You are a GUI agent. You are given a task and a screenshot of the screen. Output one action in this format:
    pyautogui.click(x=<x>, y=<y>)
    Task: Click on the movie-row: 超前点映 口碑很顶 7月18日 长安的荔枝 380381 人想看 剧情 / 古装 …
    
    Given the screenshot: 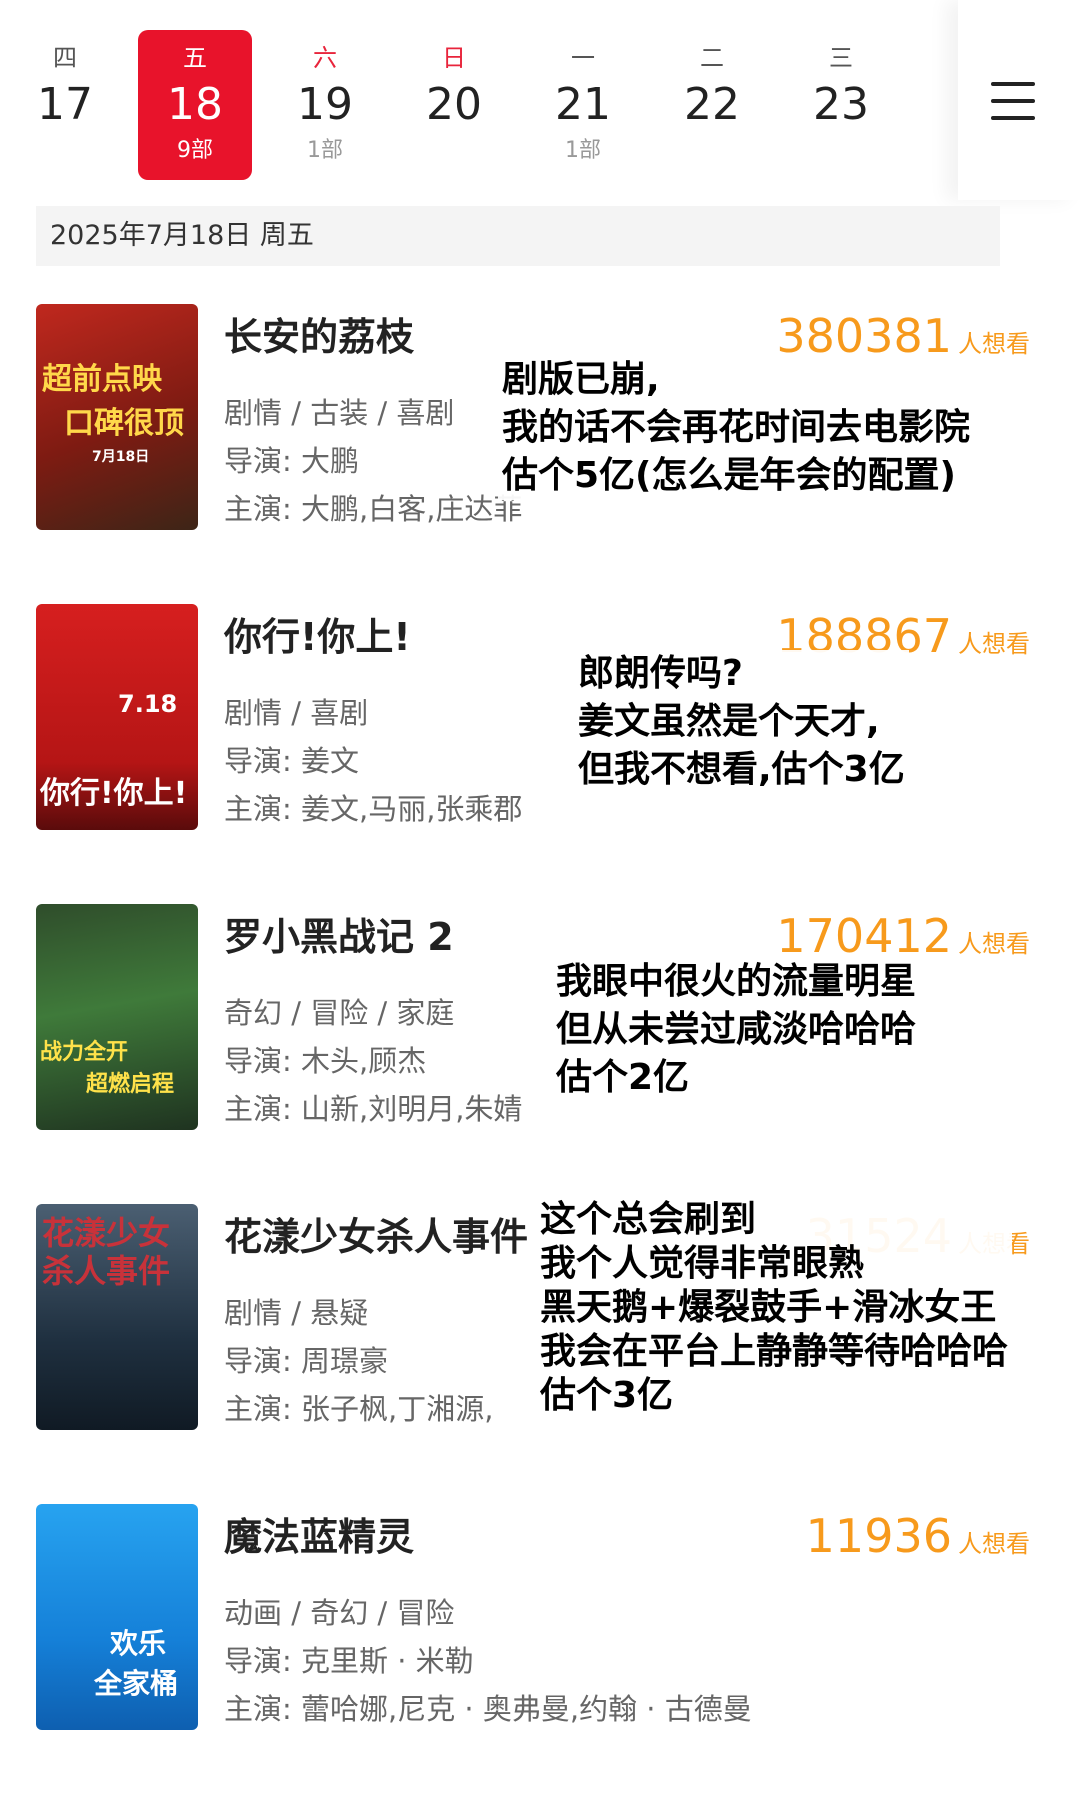 What is the action you would take?
    pyautogui.click(x=540, y=419)
    